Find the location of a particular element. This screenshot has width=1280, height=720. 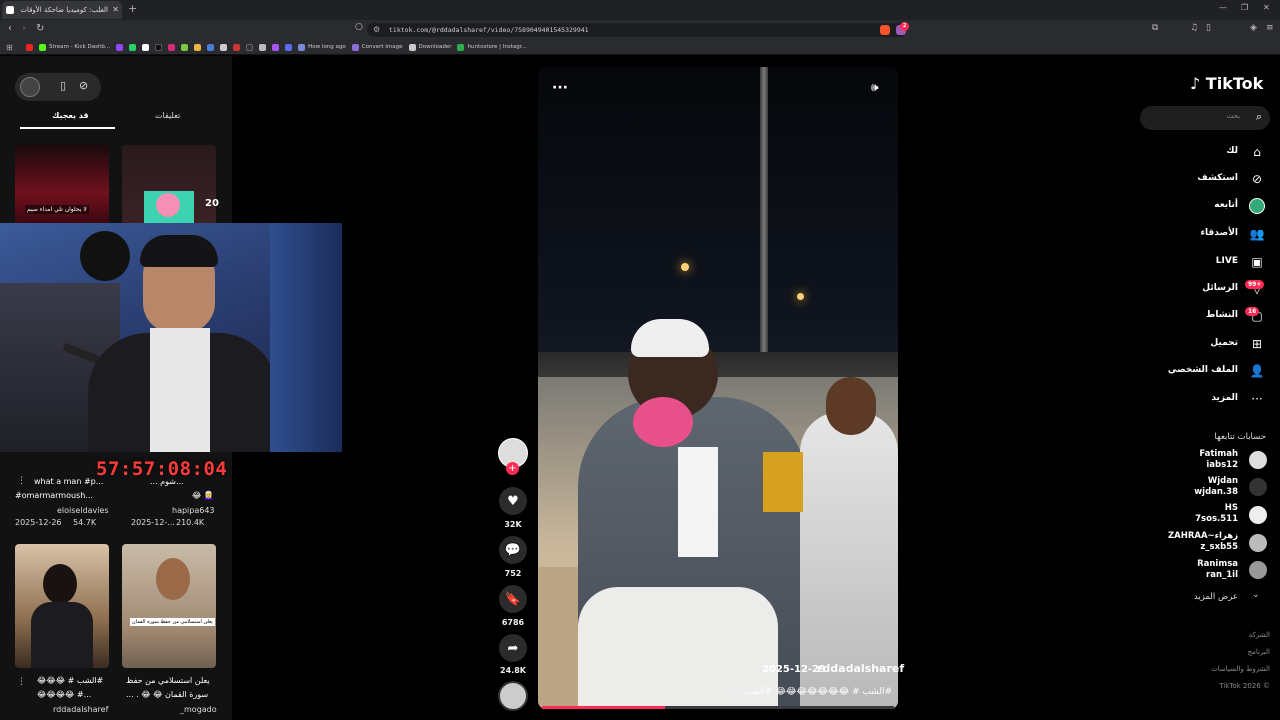

maximize-icon: ❐ is located at coordinates (1244, 7).